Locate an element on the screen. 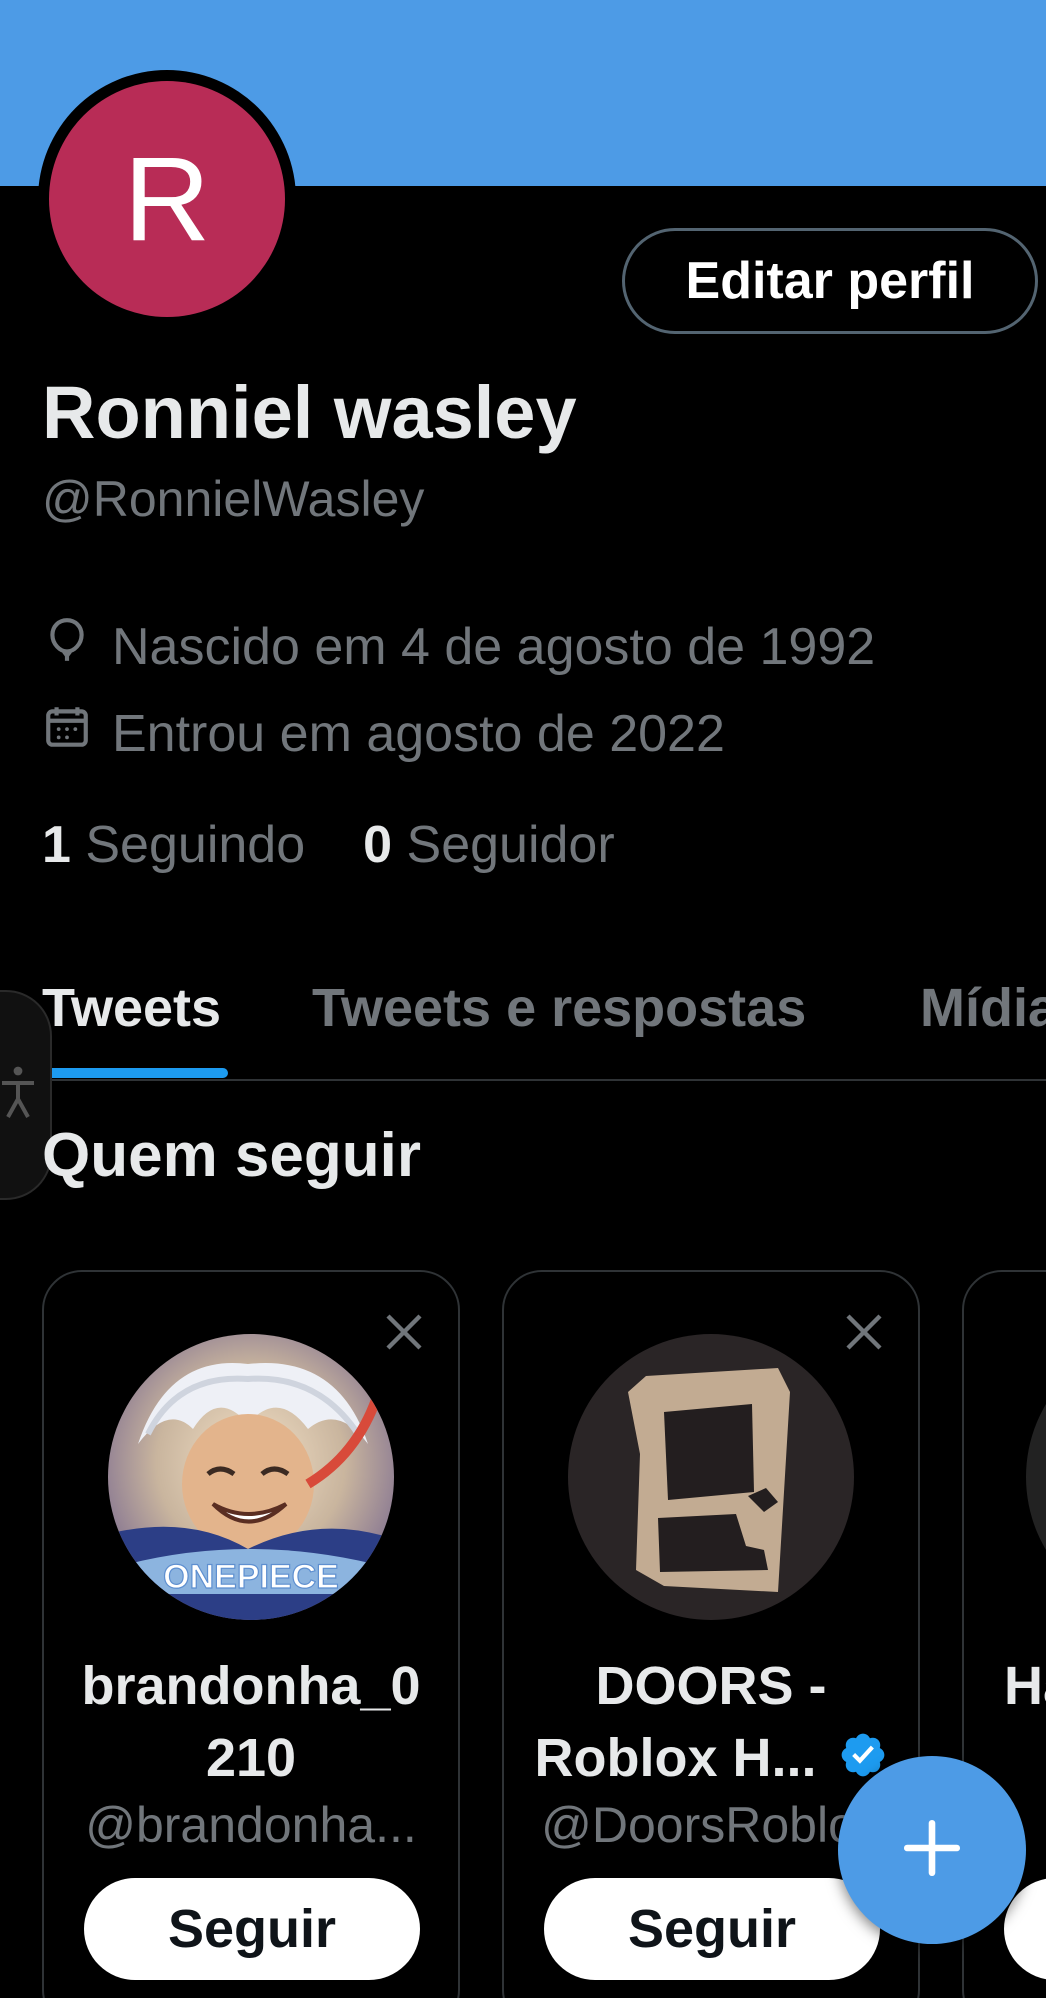 This screenshot has width=1046, height=1998. profile-avatar: R is located at coordinates (167, 199).